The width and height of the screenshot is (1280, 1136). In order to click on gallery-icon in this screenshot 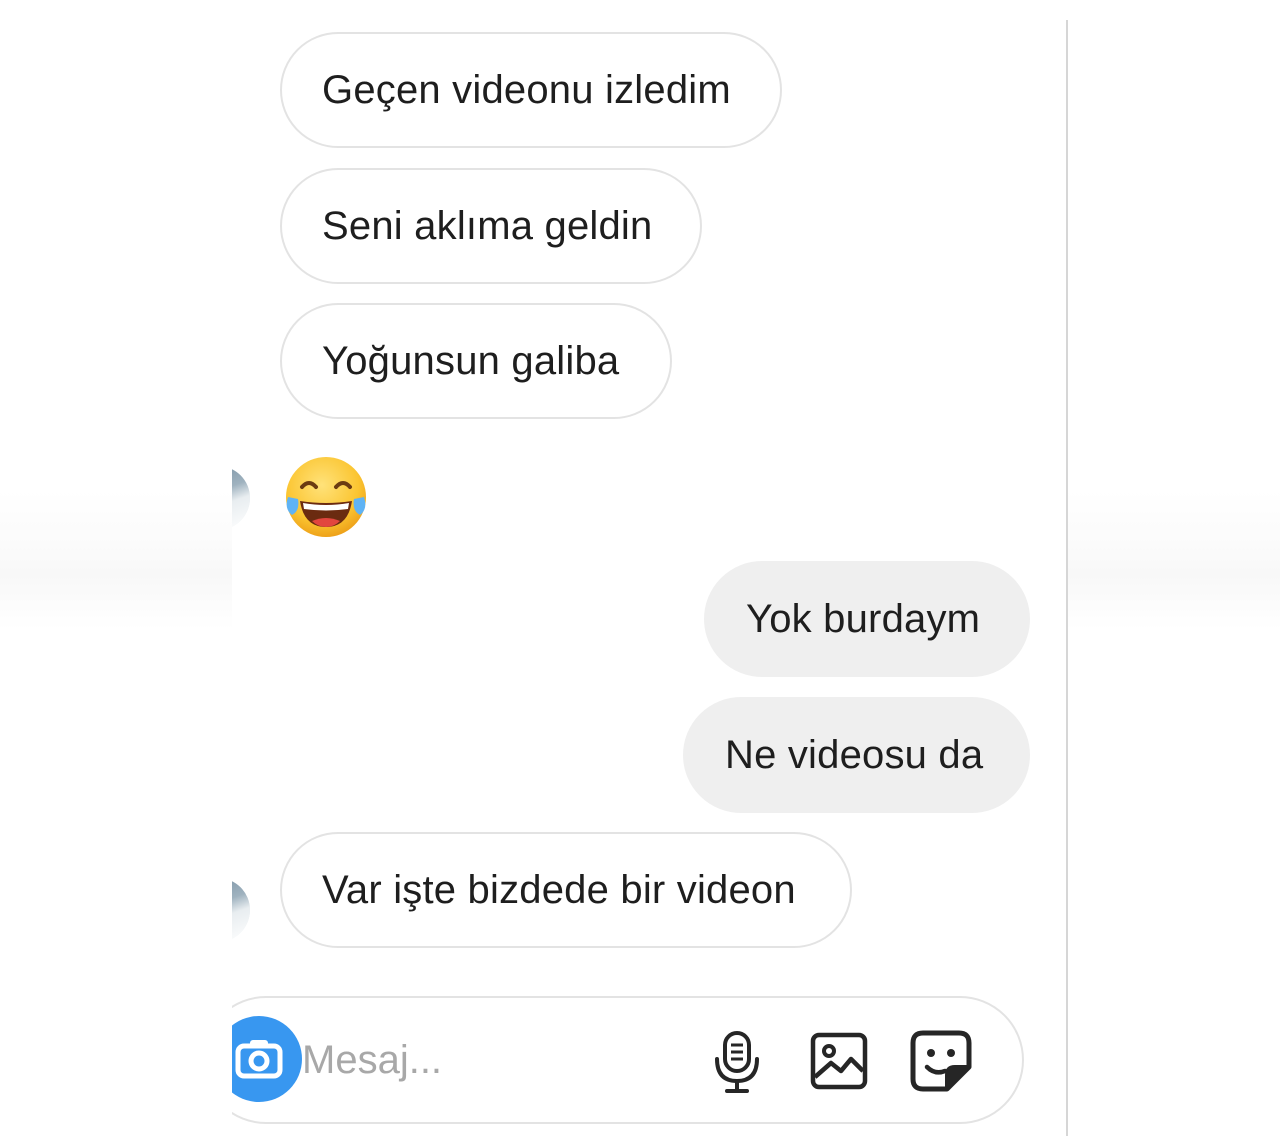, I will do `click(839, 1061)`.